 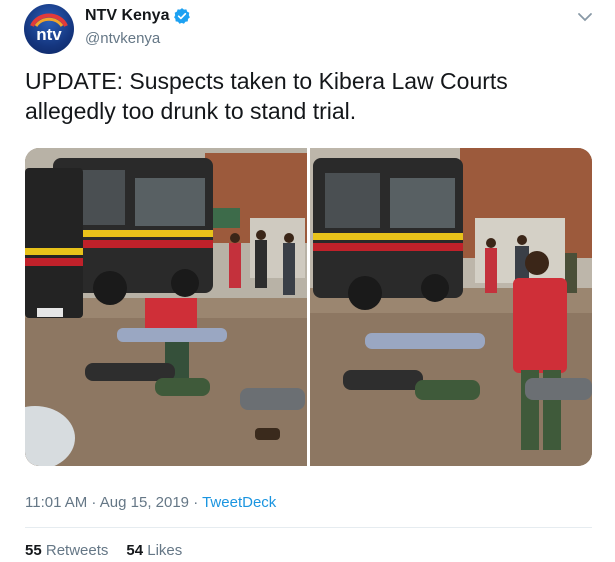 I want to click on avatar: ntv, so click(x=49, y=29).